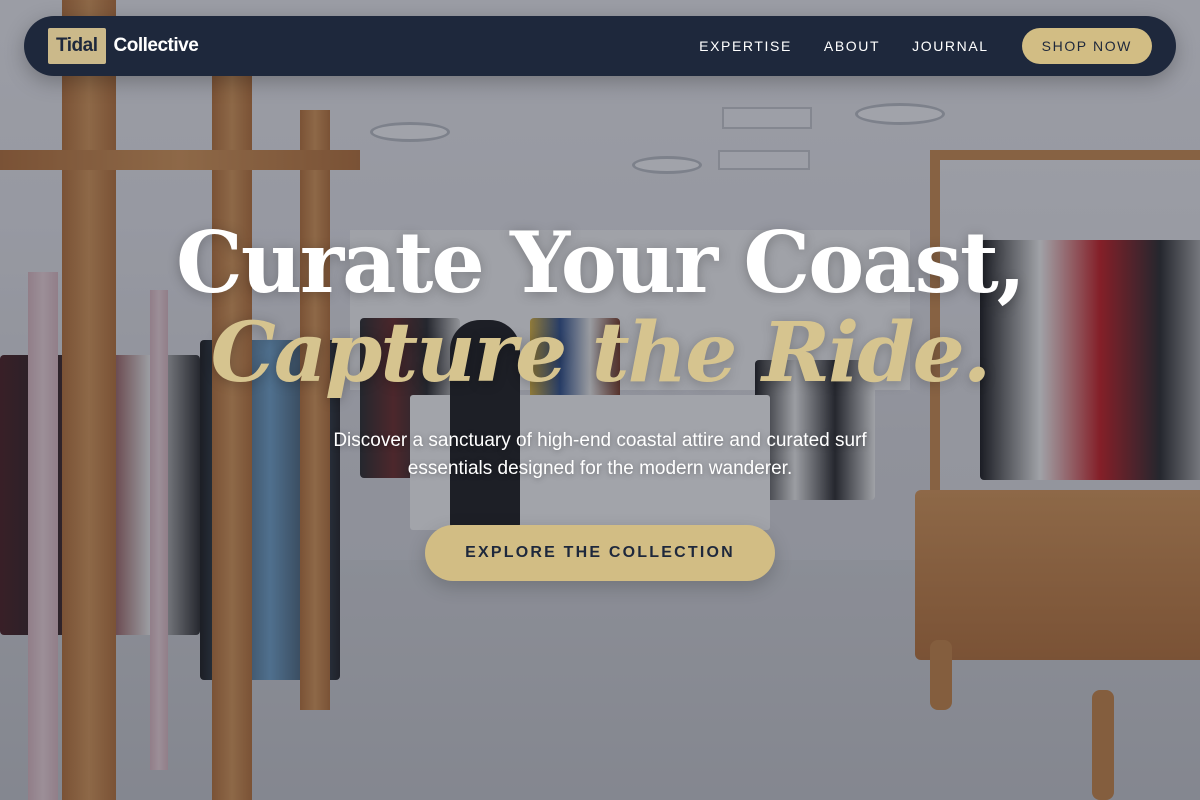  Describe the element at coordinates (77, 46) in the screenshot. I see `logo-mark: Tidal` at that location.